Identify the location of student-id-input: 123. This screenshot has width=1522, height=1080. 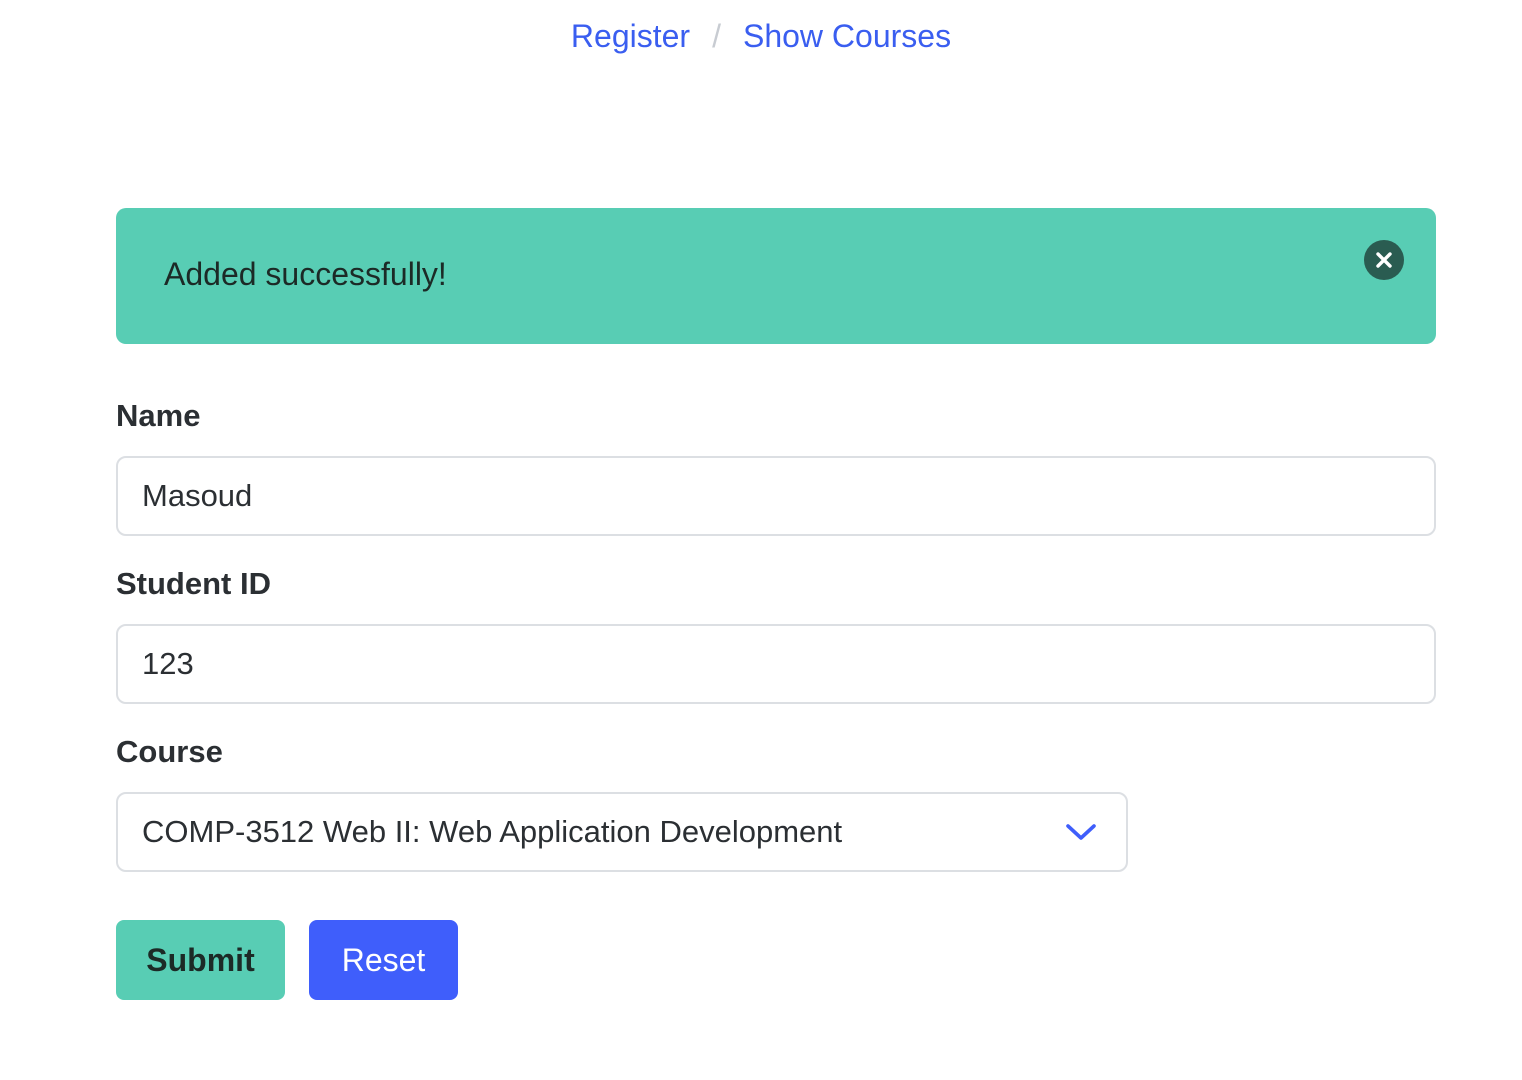
(776, 664).